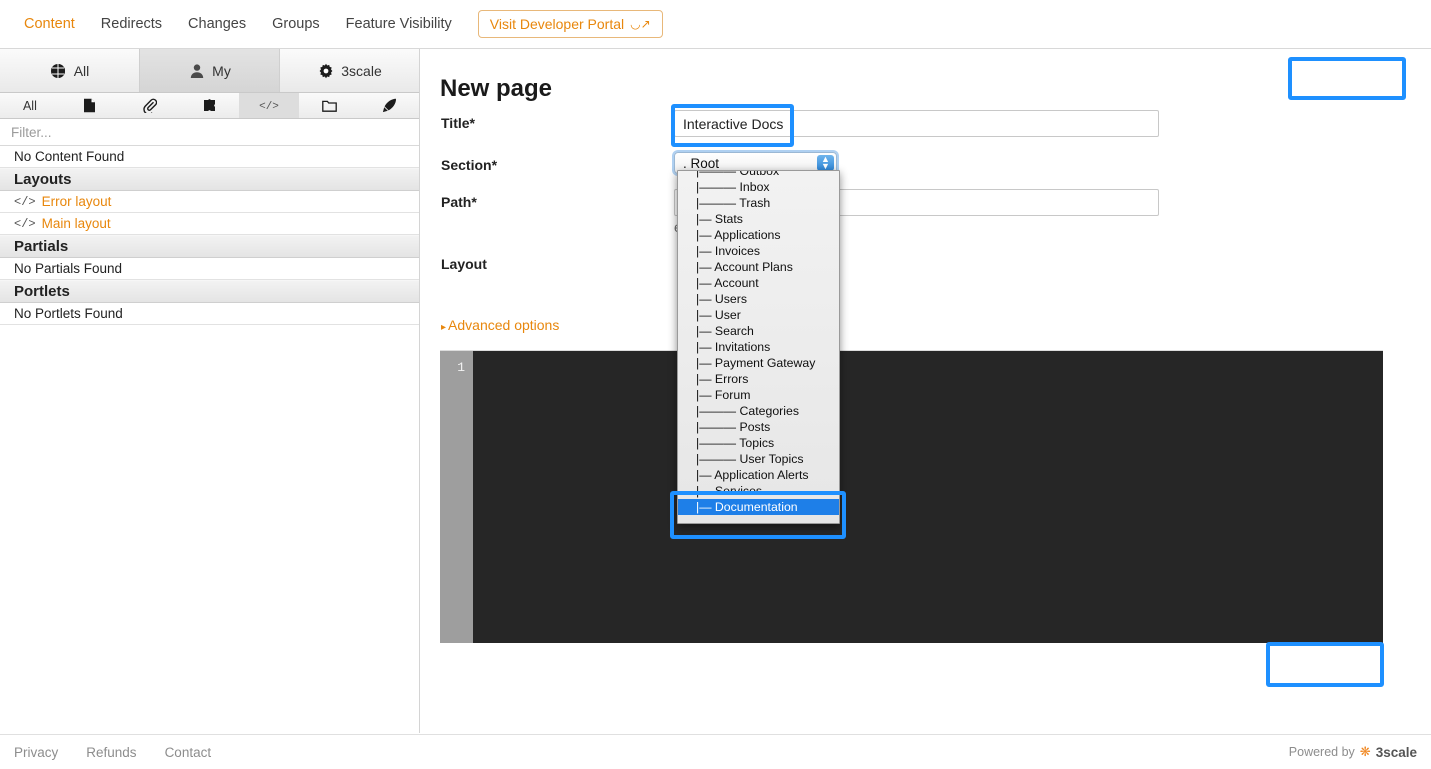  Describe the element at coordinates (209, 157) in the screenshot. I see `list-item-no-content: No Content Found` at that location.